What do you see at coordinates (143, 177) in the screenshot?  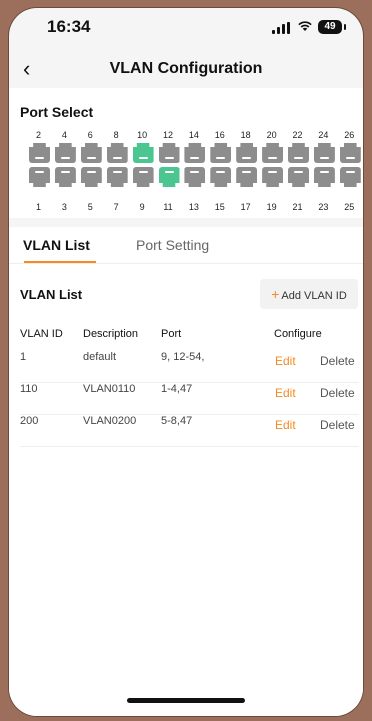 I see `port-9-icon` at bounding box center [143, 177].